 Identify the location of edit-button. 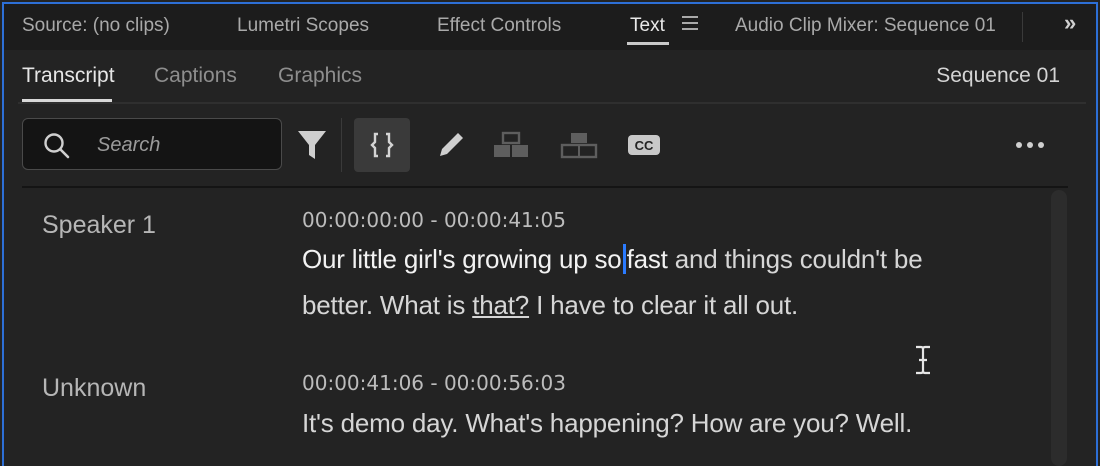
(451, 145).